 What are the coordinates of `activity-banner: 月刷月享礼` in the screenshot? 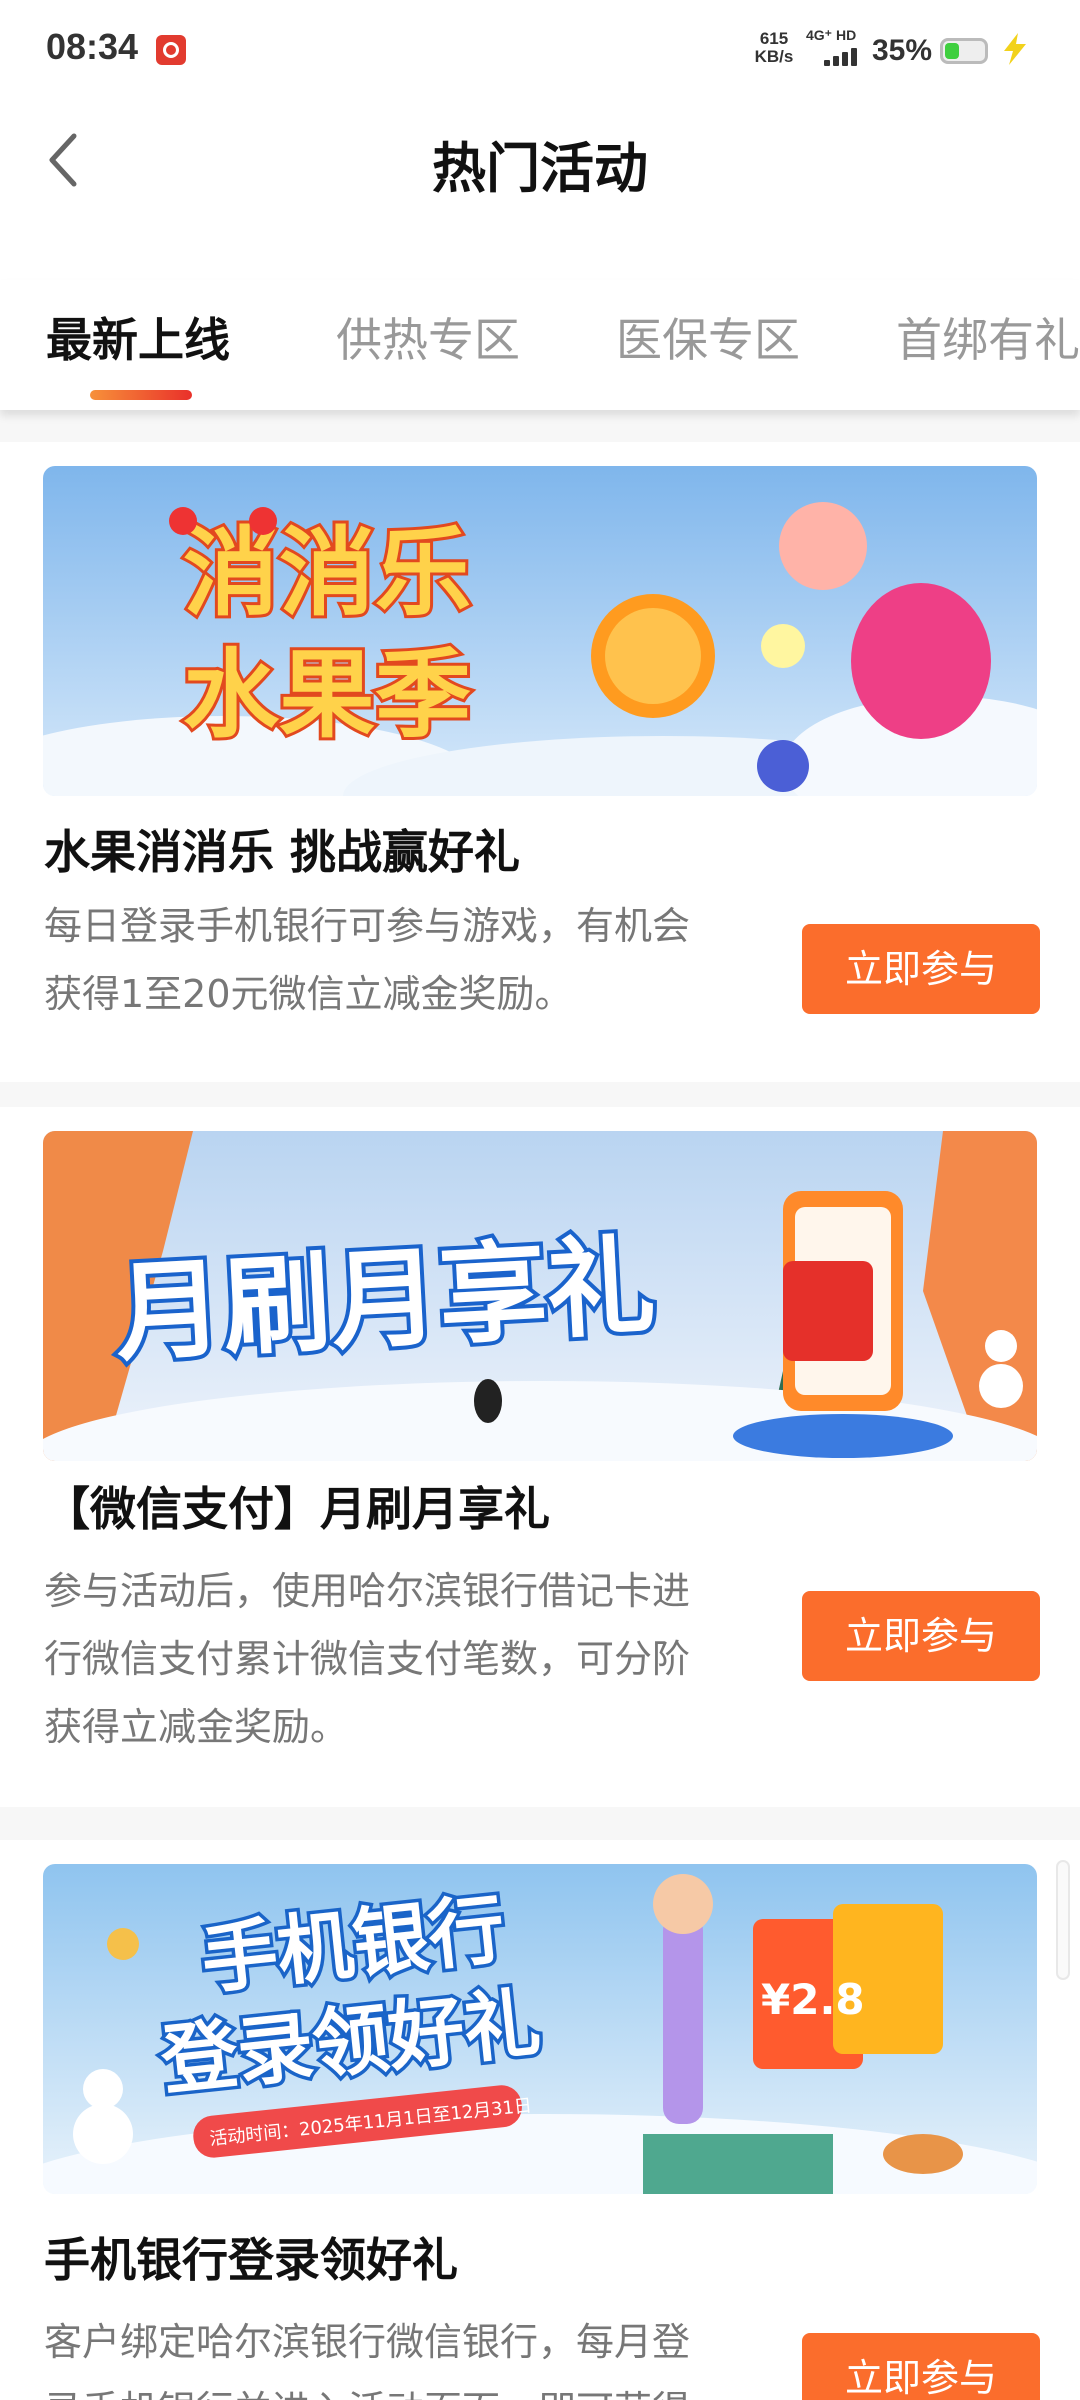 It's located at (540, 1296).